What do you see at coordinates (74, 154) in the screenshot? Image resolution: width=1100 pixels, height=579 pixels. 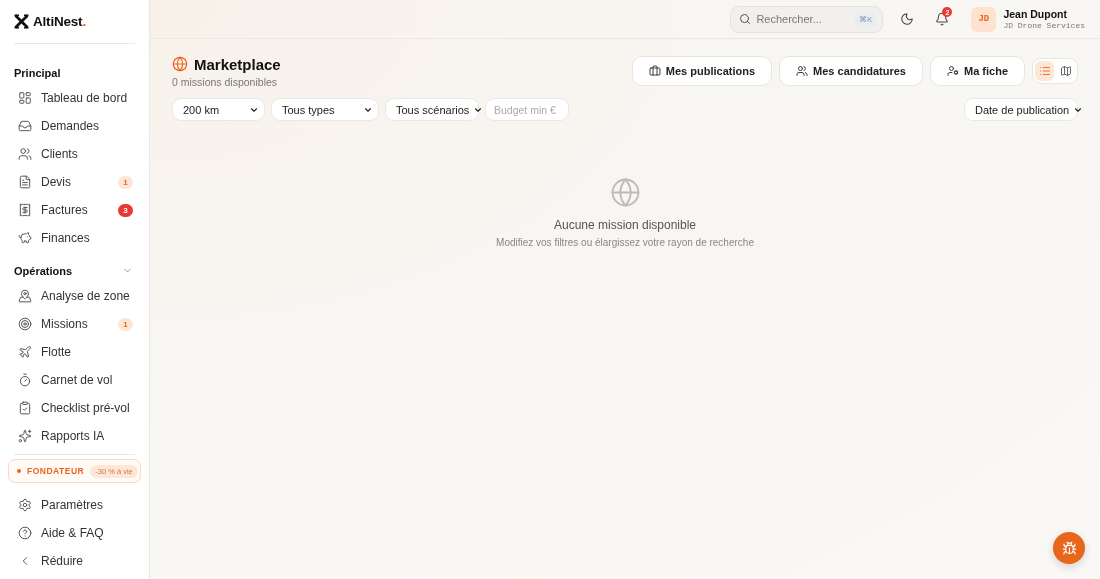 I see `sidebar-item: Clients` at bounding box center [74, 154].